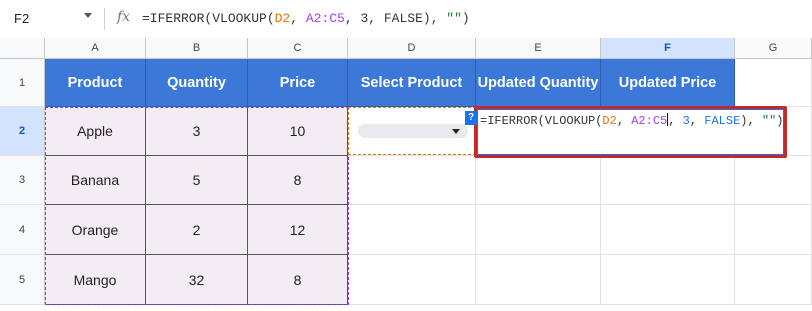 This screenshot has width=812, height=311. What do you see at coordinates (298, 48) in the screenshot?
I see `column-header-c: C` at bounding box center [298, 48].